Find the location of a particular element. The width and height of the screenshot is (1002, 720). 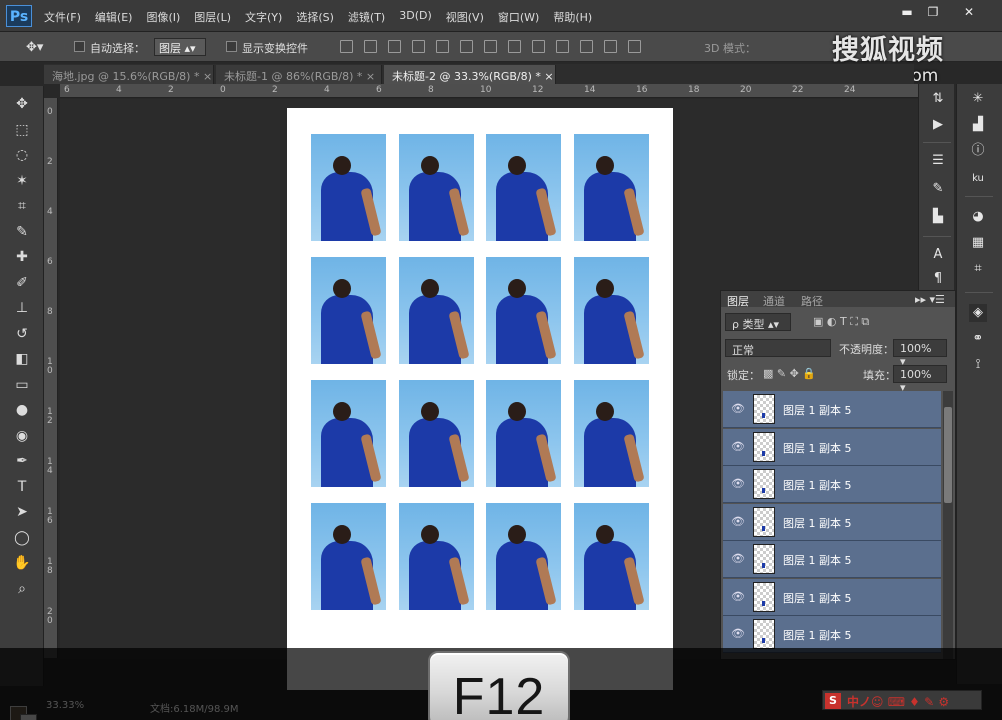

color-icon: ◕ is located at coordinates (978, 217).